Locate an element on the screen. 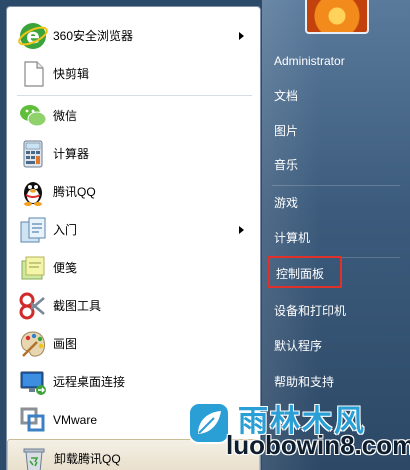 The width and height of the screenshot is (410, 470). wechat-icon is located at coordinates (33, 116).